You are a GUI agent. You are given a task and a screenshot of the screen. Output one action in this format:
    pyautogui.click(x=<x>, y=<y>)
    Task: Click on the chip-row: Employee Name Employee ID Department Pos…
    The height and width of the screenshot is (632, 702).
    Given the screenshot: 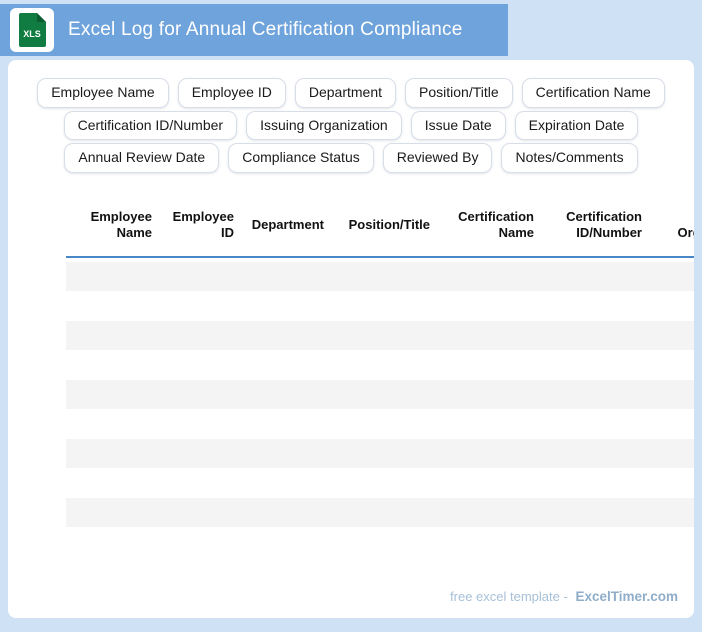 What is the action you would take?
    pyautogui.click(x=351, y=93)
    